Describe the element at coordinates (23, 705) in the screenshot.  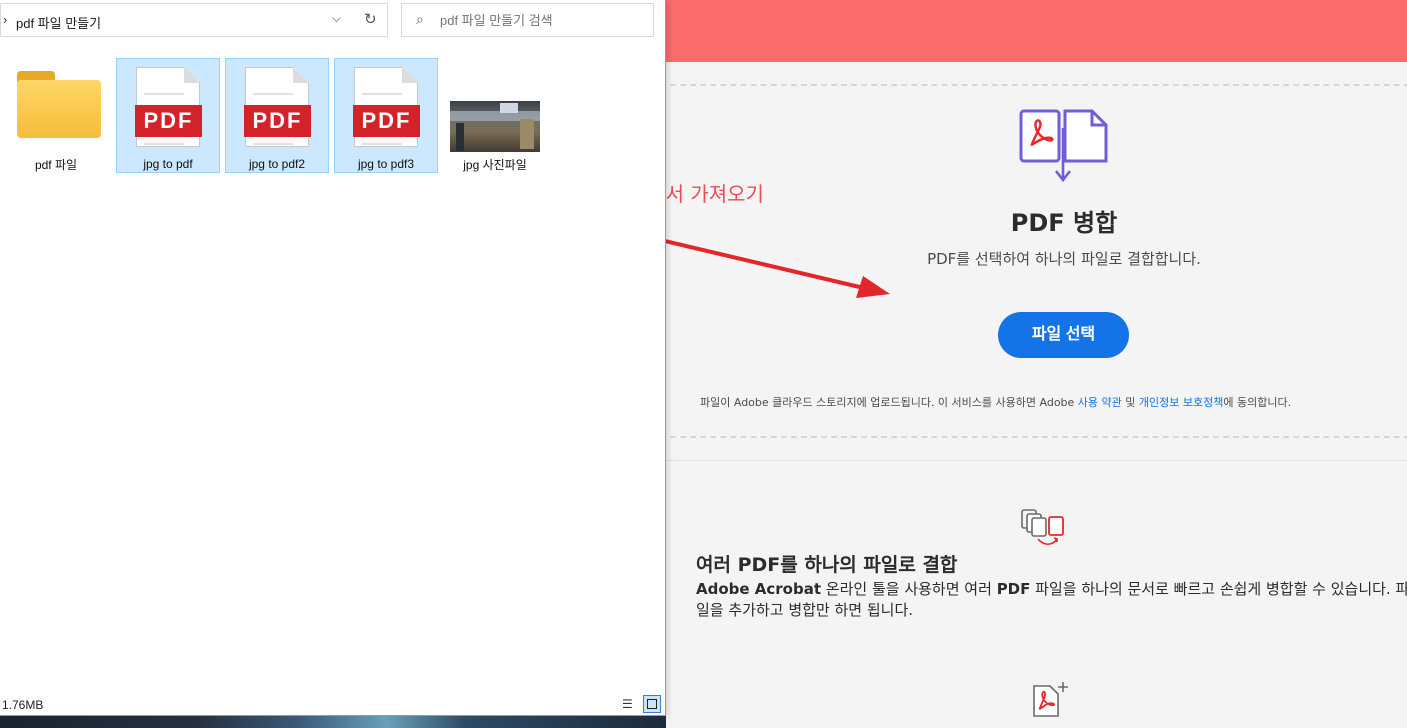
I see `selection-size: 1.76MB` at that location.